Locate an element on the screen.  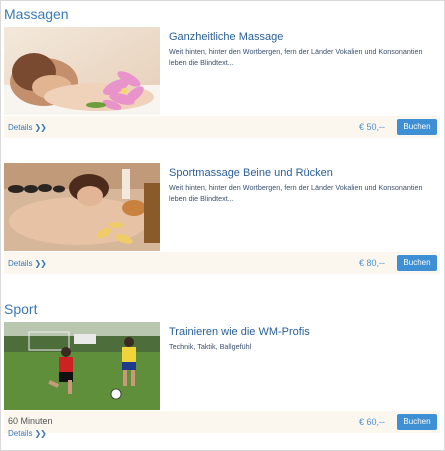
offer-title: Sportmassage Beine und Rücken is located at coordinates (251, 173).